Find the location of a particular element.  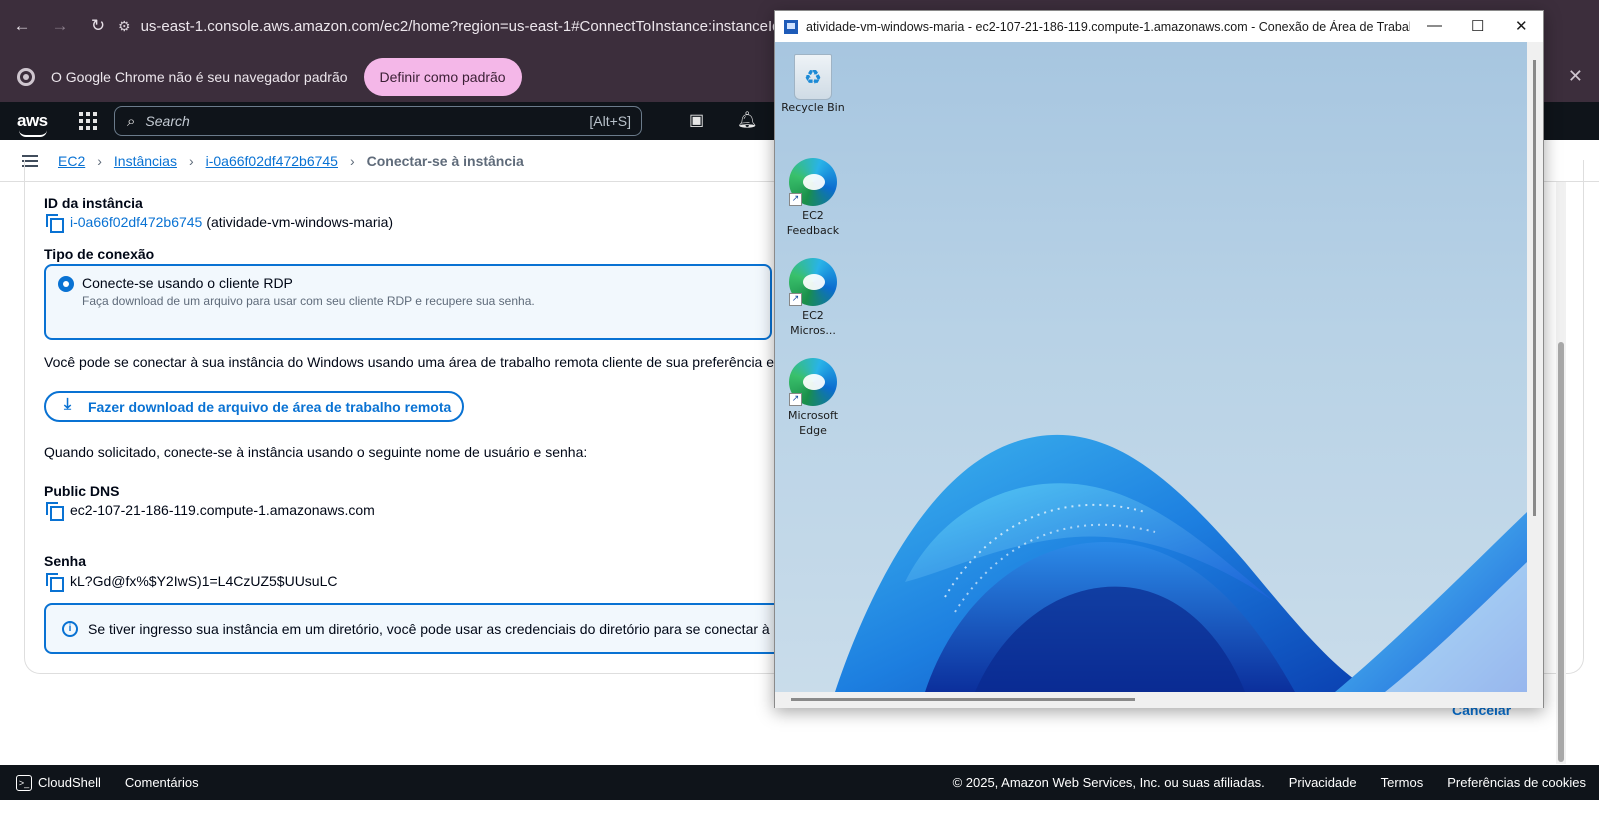

password-row: kL?Gd@fx%$Y2IwS)1=L4CzUZ5$UUsuLC is located at coordinates (192, 582).